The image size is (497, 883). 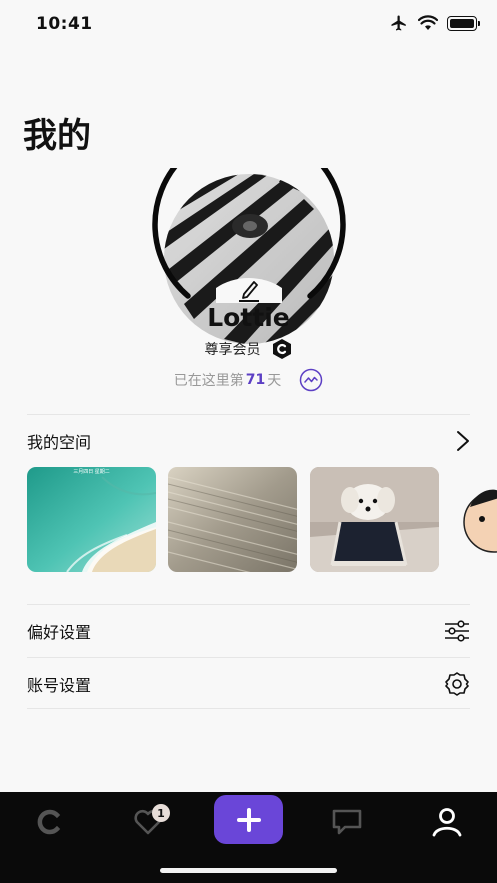 I want to click on account-settings-row: 账号设置, so click(x=248, y=684).